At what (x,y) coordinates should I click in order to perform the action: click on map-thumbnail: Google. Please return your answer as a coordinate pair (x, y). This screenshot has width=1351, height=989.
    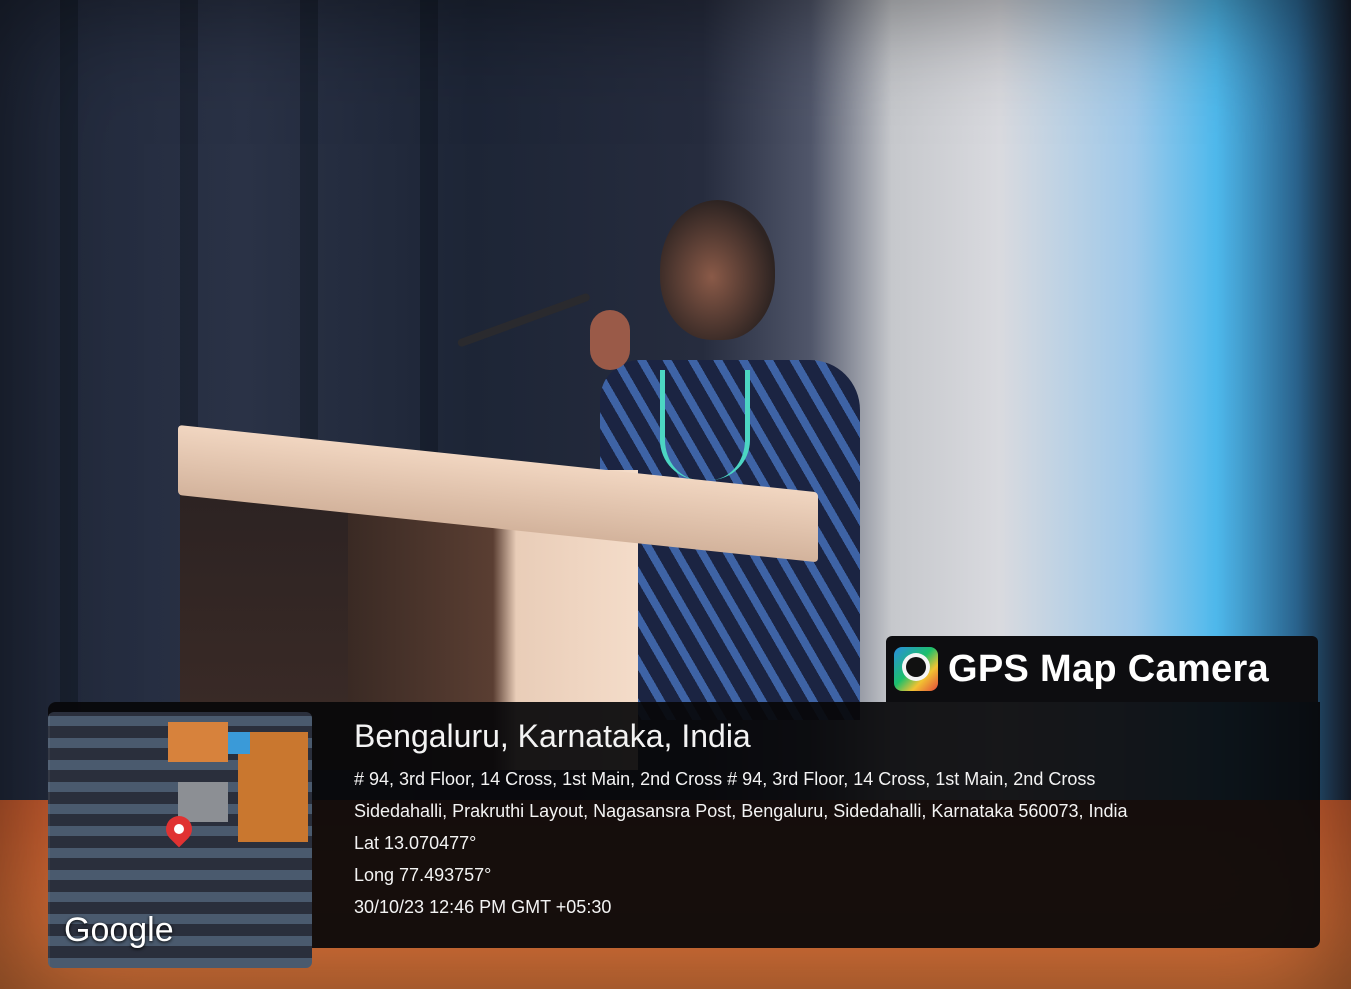
    Looking at the image, I should click on (180, 840).